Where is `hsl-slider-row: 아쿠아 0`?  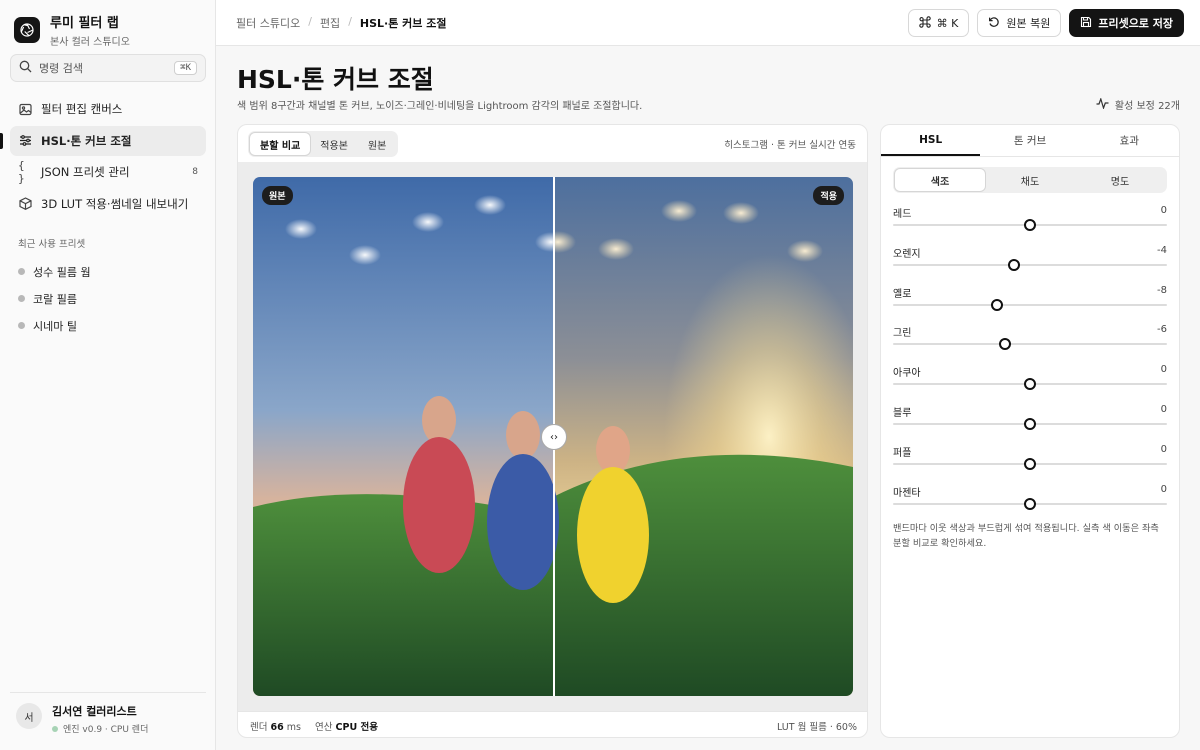
hsl-slider-row: 아쿠아 0 is located at coordinates (1030, 380).